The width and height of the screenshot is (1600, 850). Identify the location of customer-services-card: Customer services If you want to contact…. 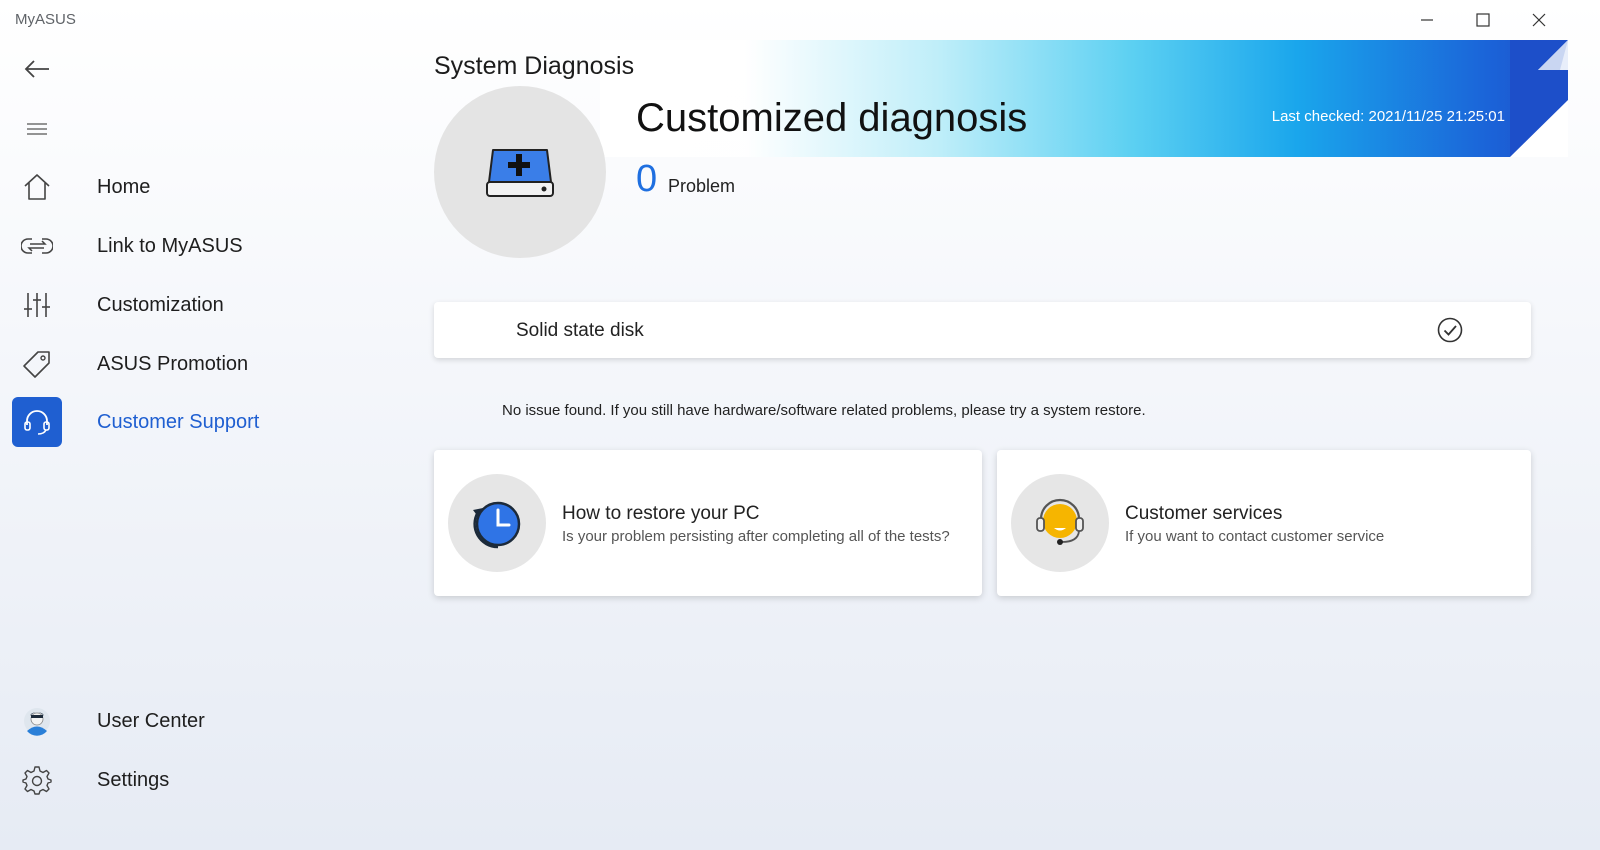
(1264, 523).